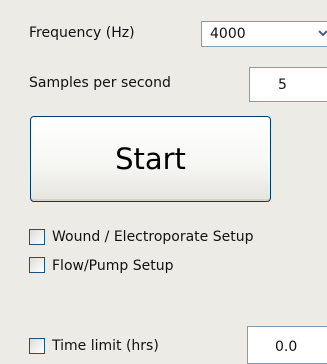  What do you see at coordinates (100, 83) in the screenshot?
I see `samples-per-second-label: Samples per second` at bounding box center [100, 83].